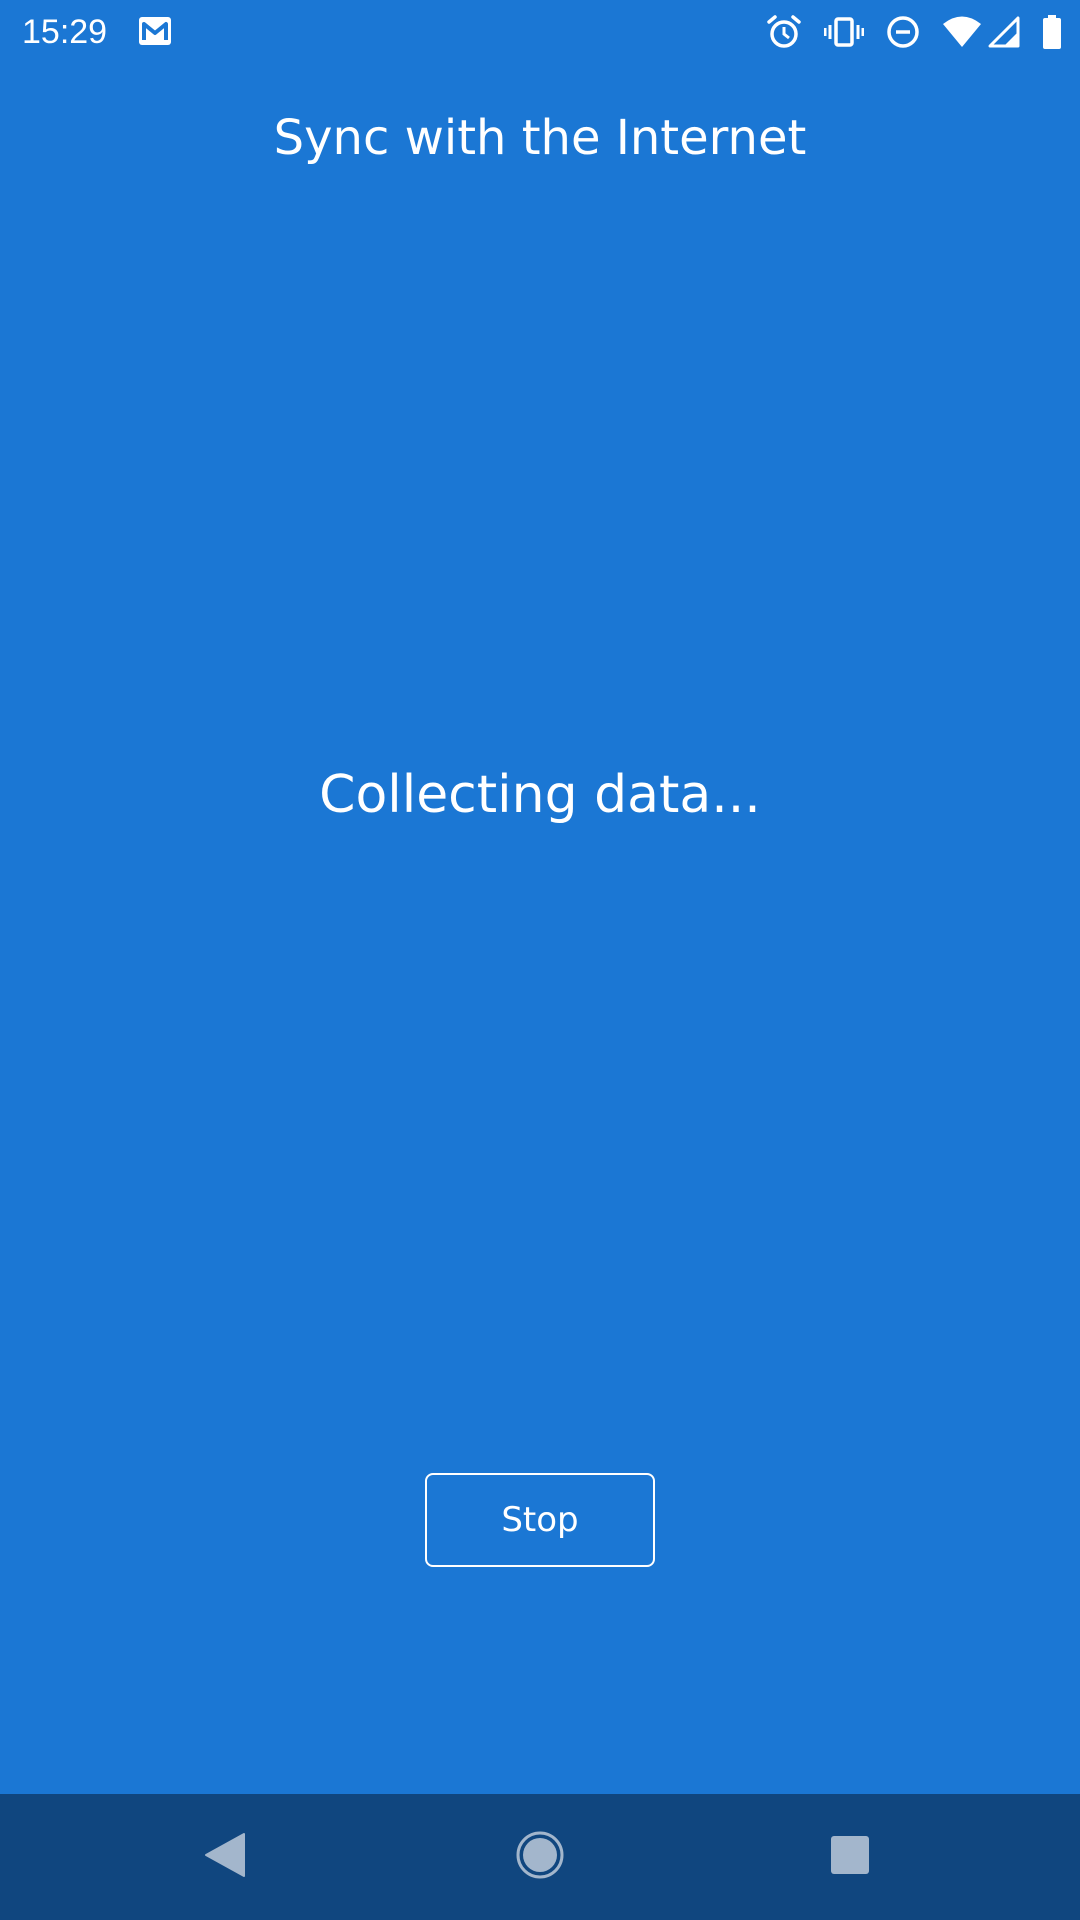 Image resolution: width=1080 pixels, height=1920 pixels. What do you see at coordinates (540, 31) in the screenshot?
I see `status-bar: 15:29` at bounding box center [540, 31].